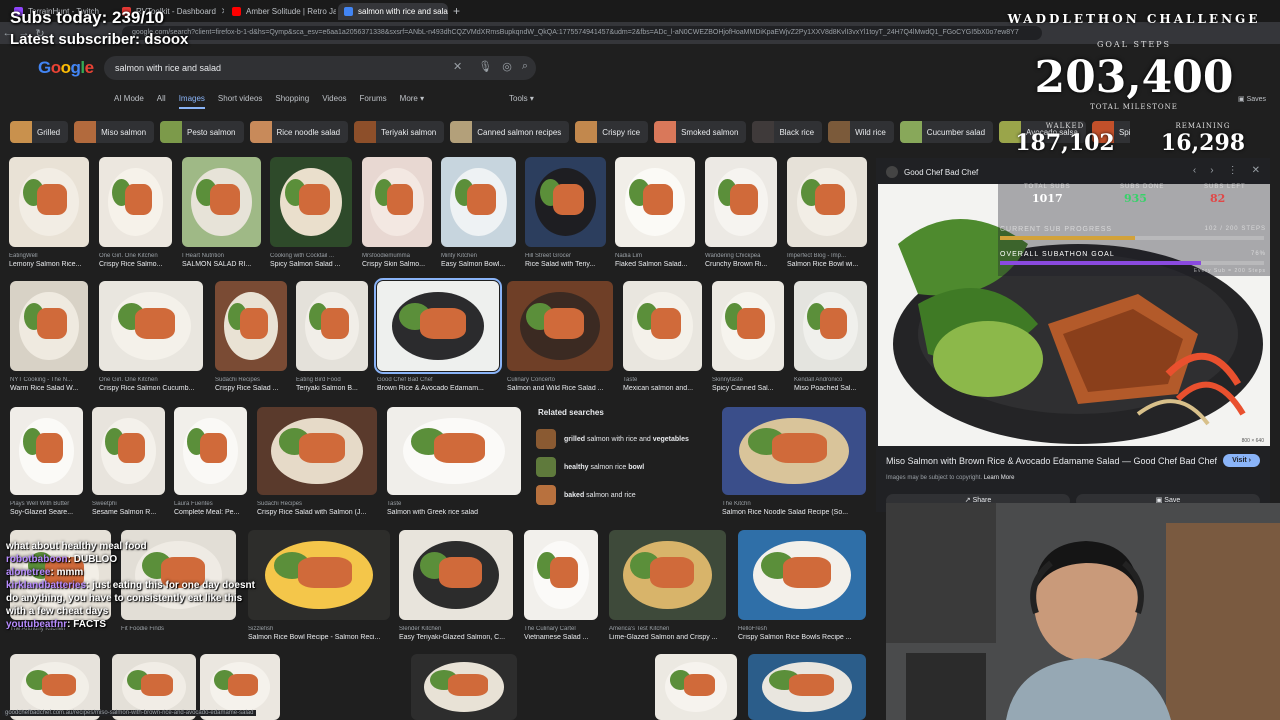  I want to click on result-source: Plays Well With Butter, so click(46, 504).